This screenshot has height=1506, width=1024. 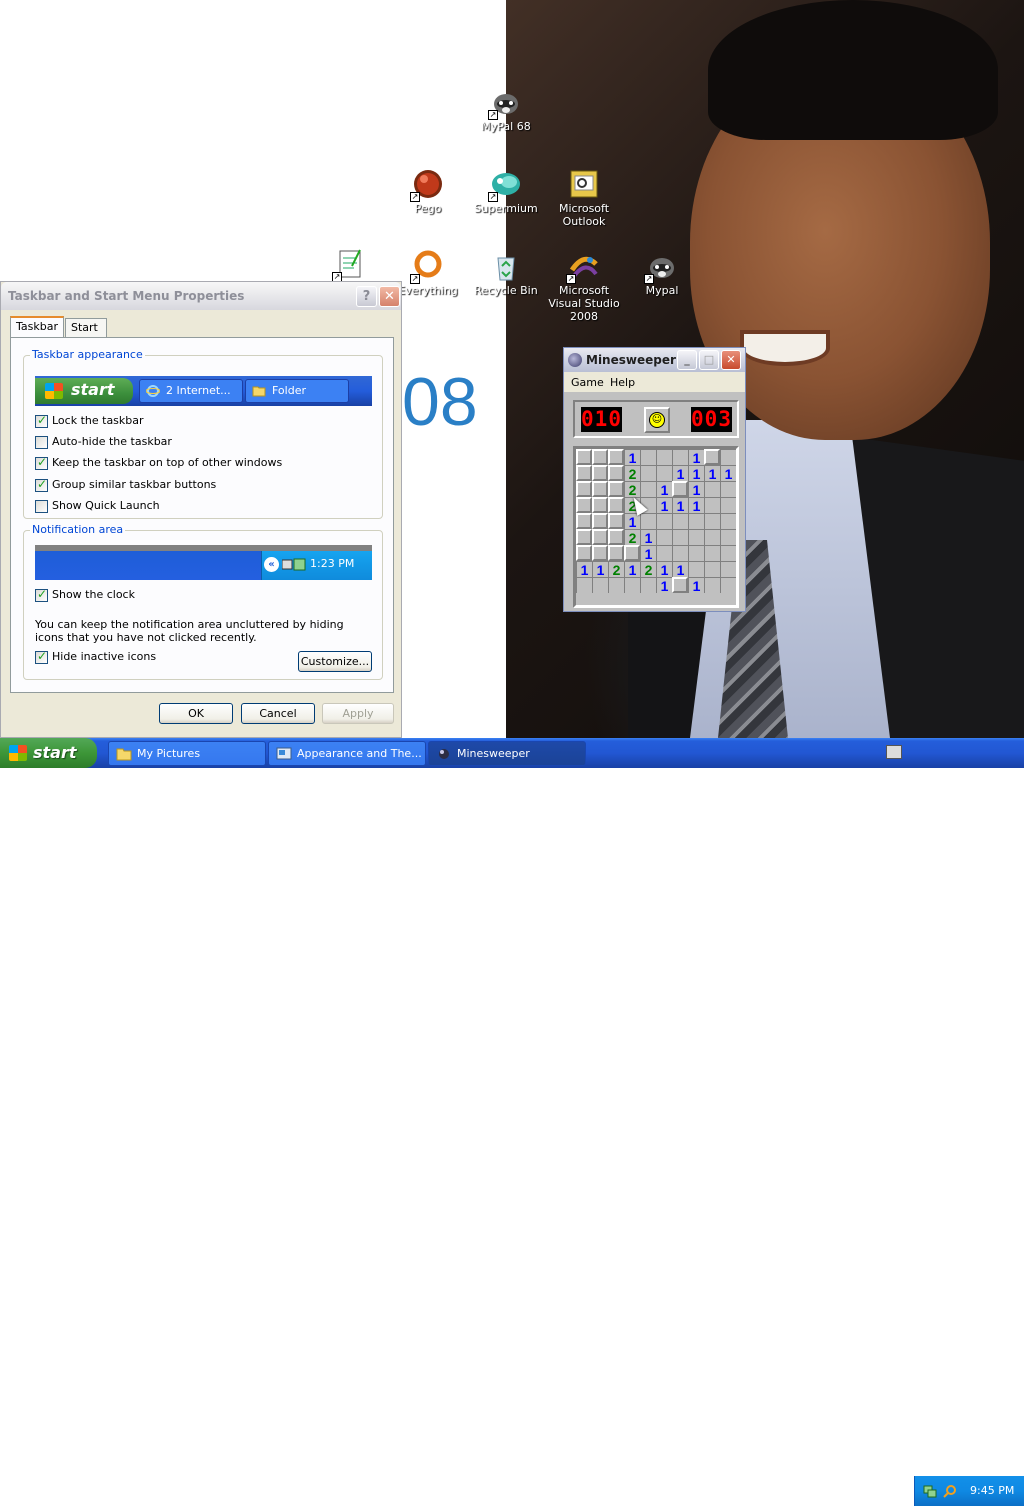 I want to click on reset-face-button: ☺, so click(x=657, y=420).